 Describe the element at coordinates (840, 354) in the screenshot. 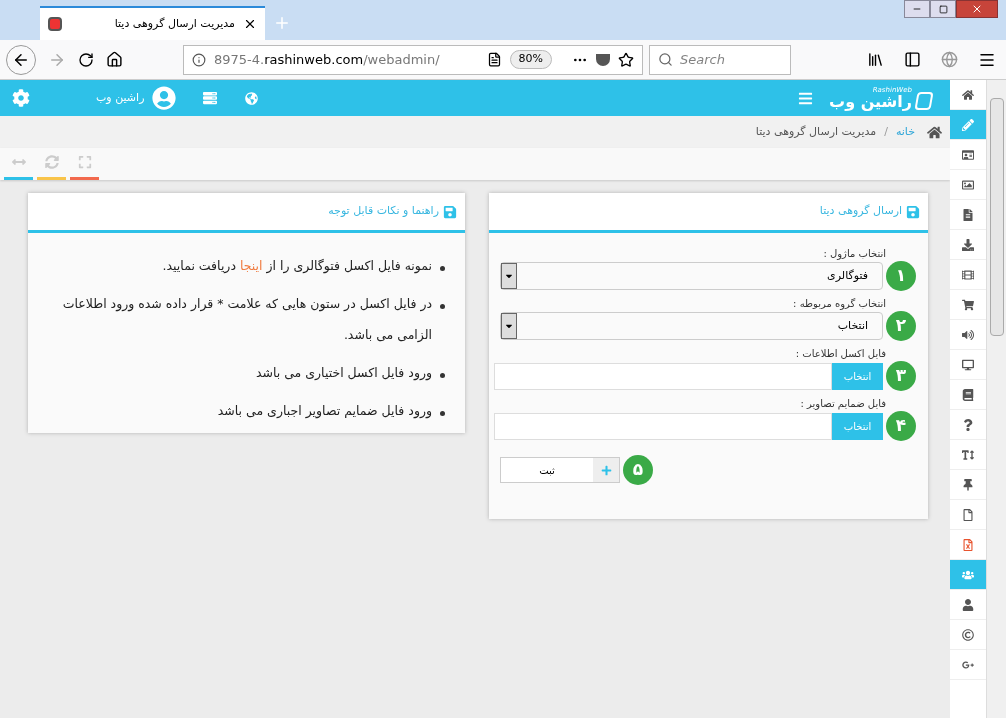

I see `field-label: فایل اکسل اطلاعات :` at that location.